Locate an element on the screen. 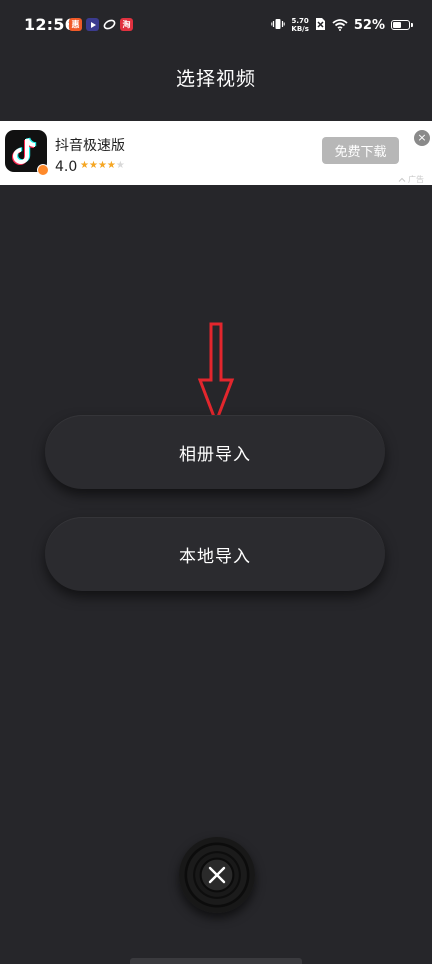 The image size is (432, 964). net-speed-value: 5.70 is located at coordinates (300, 21).